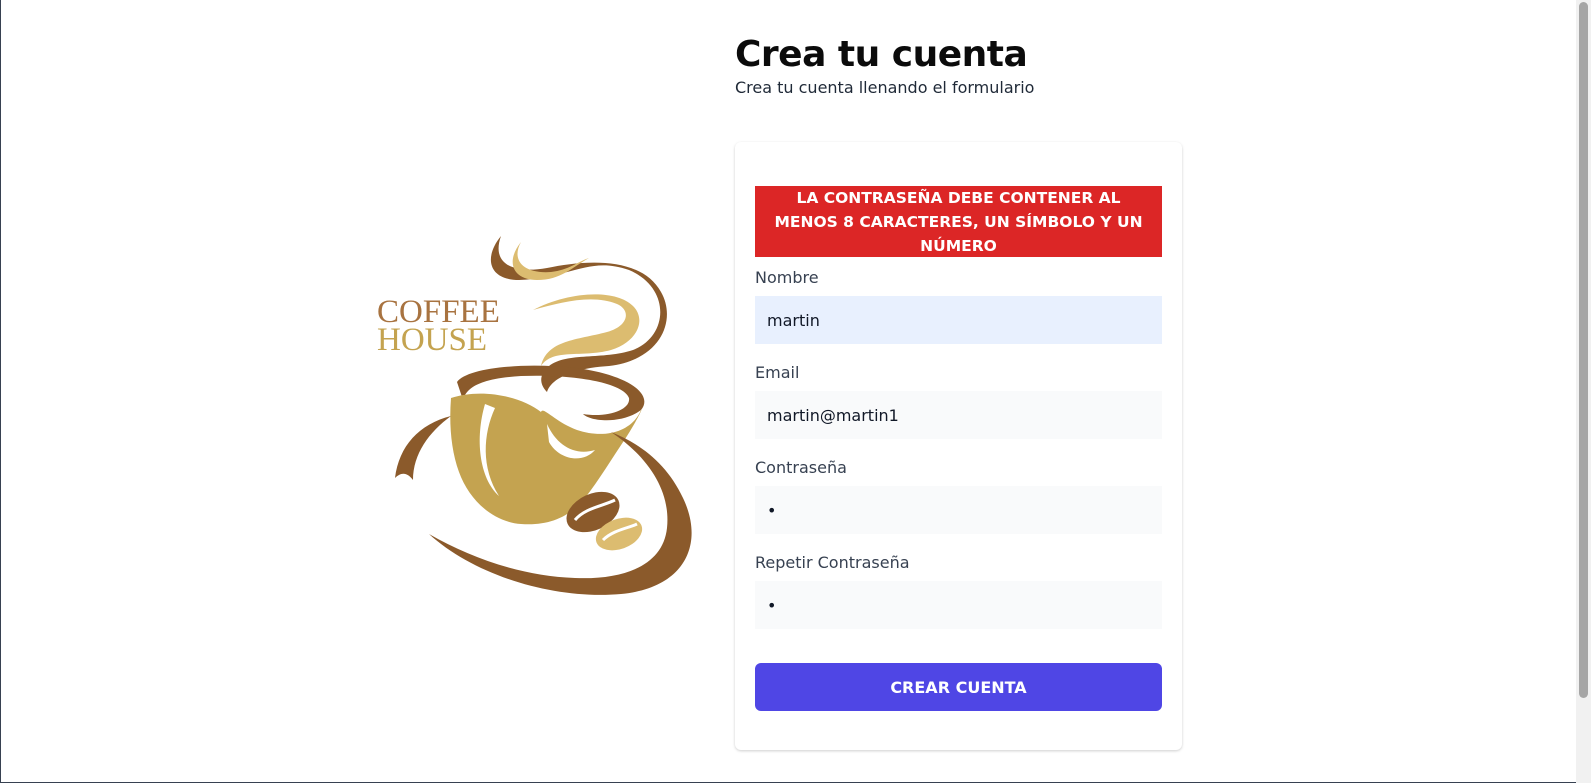 Image resolution: width=1591 pixels, height=783 pixels. Describe the element at coordinates (958, 320) in the screenshot. I see `name-input` at that location.